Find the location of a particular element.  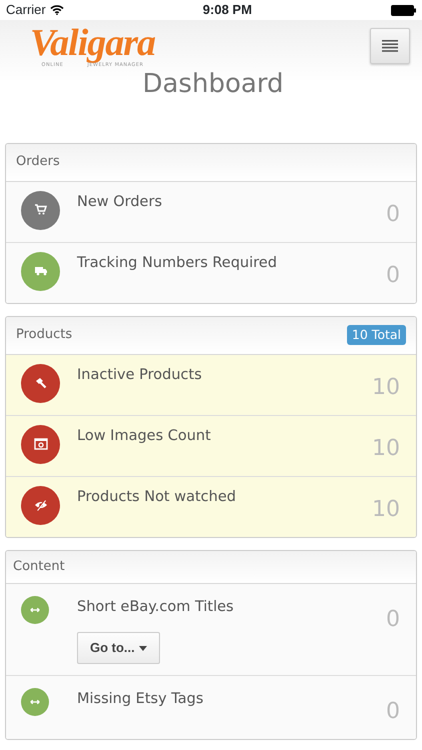

list-row: Missing Etsy Tags 0 is located at coordinates (211, 707).